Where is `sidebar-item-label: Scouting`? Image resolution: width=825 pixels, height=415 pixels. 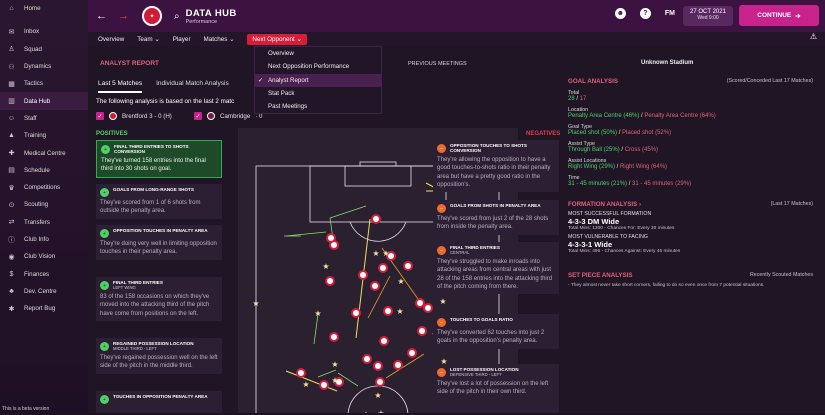 sidebar-item-label: Scouting is located at coordinates (36, 205).